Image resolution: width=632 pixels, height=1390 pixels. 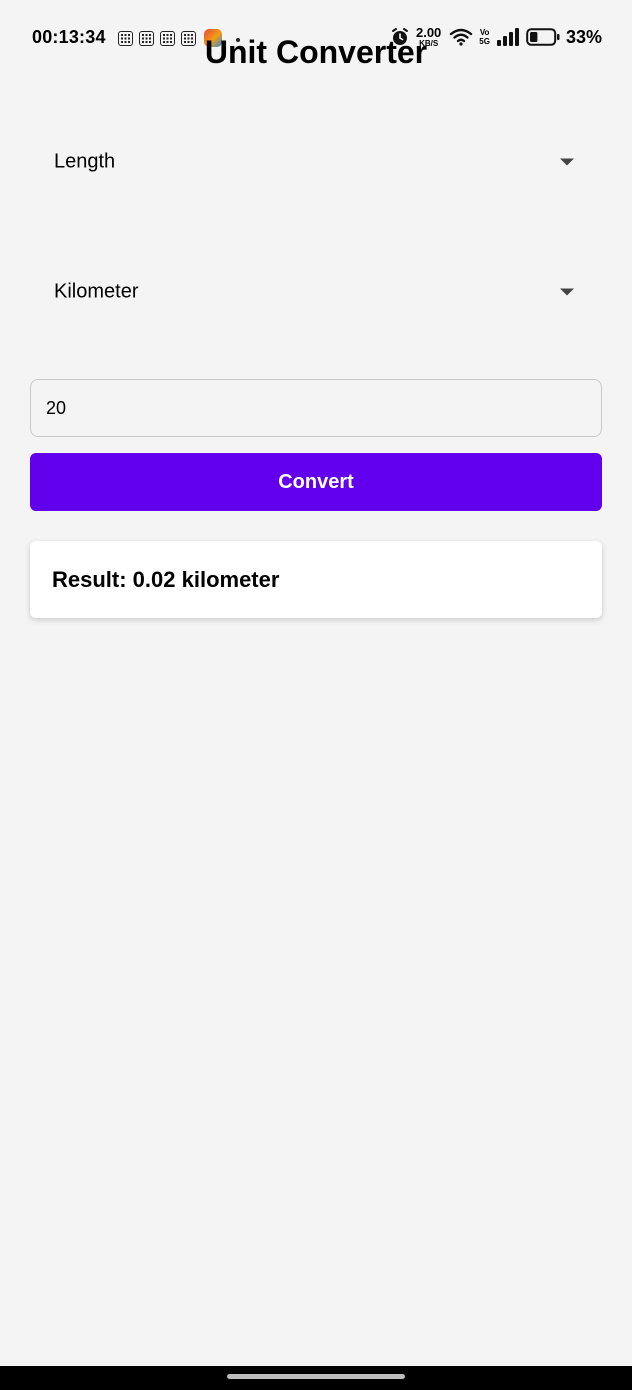 I want to click on home-indicator, so click(x=316, y=1376).